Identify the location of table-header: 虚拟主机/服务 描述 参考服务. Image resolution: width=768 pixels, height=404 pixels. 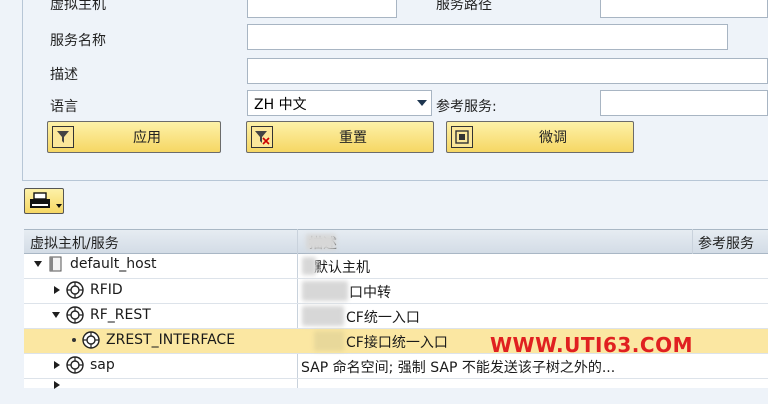
(396, 241).